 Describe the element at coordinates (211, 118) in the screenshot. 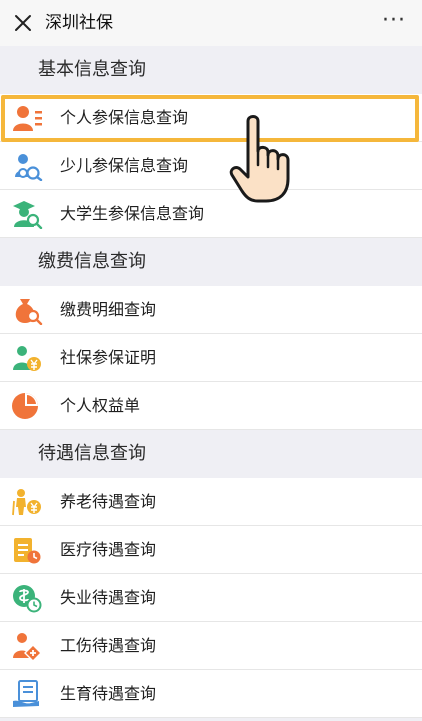

I see `menu-item-personal-insurance: 个人参保信息查询` at that location.